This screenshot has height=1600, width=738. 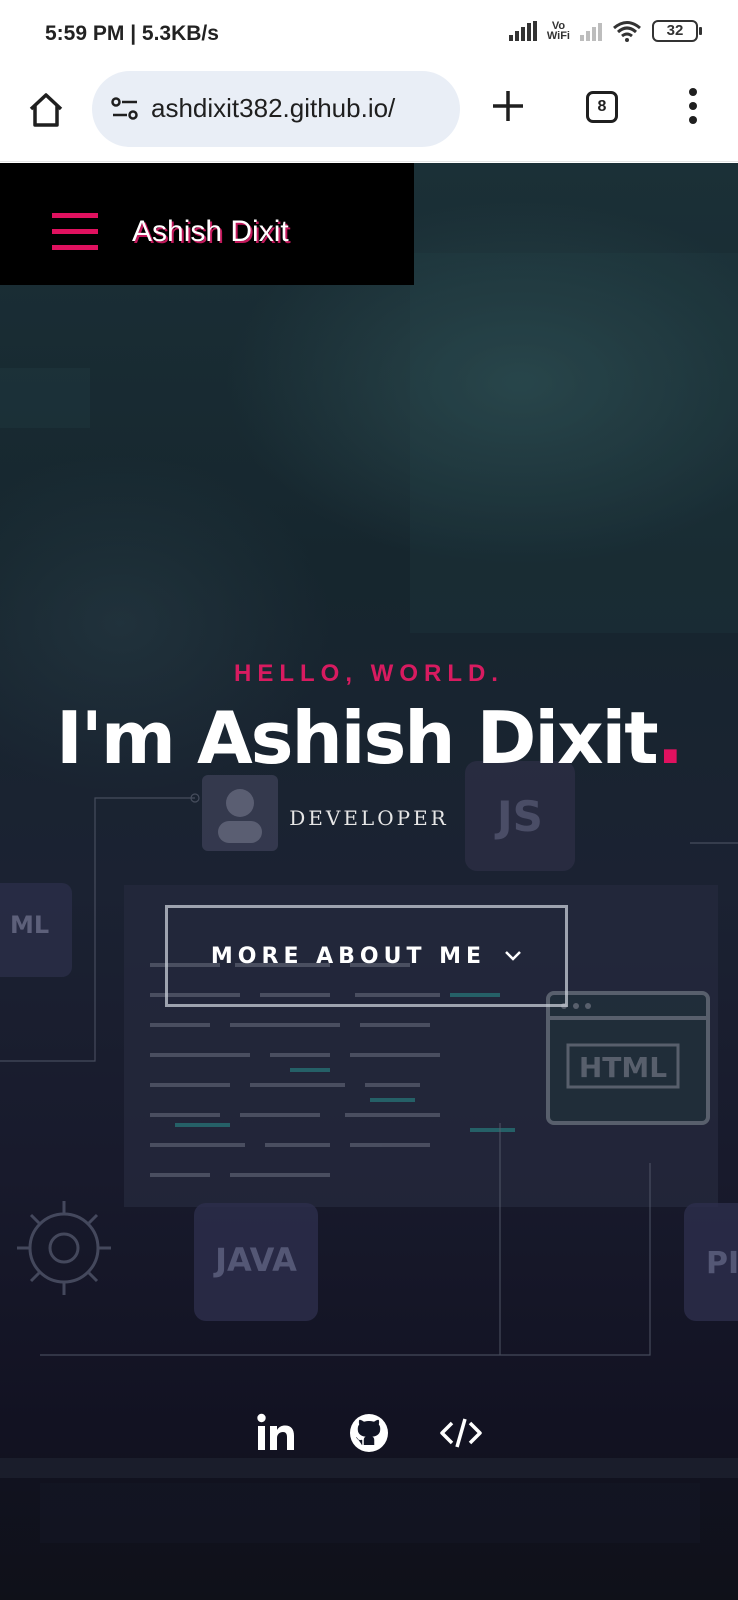 I want to click on code-icon, so click(x=461, y=1433).